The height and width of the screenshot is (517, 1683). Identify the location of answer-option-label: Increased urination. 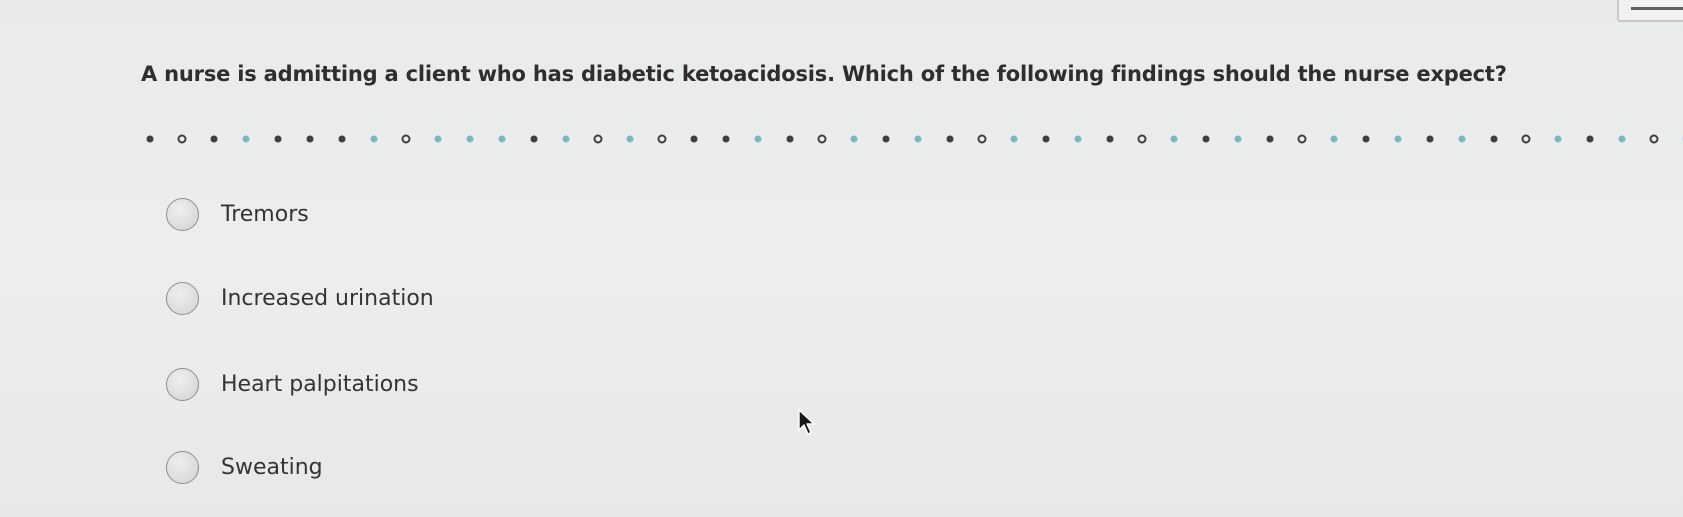
(327, 298).